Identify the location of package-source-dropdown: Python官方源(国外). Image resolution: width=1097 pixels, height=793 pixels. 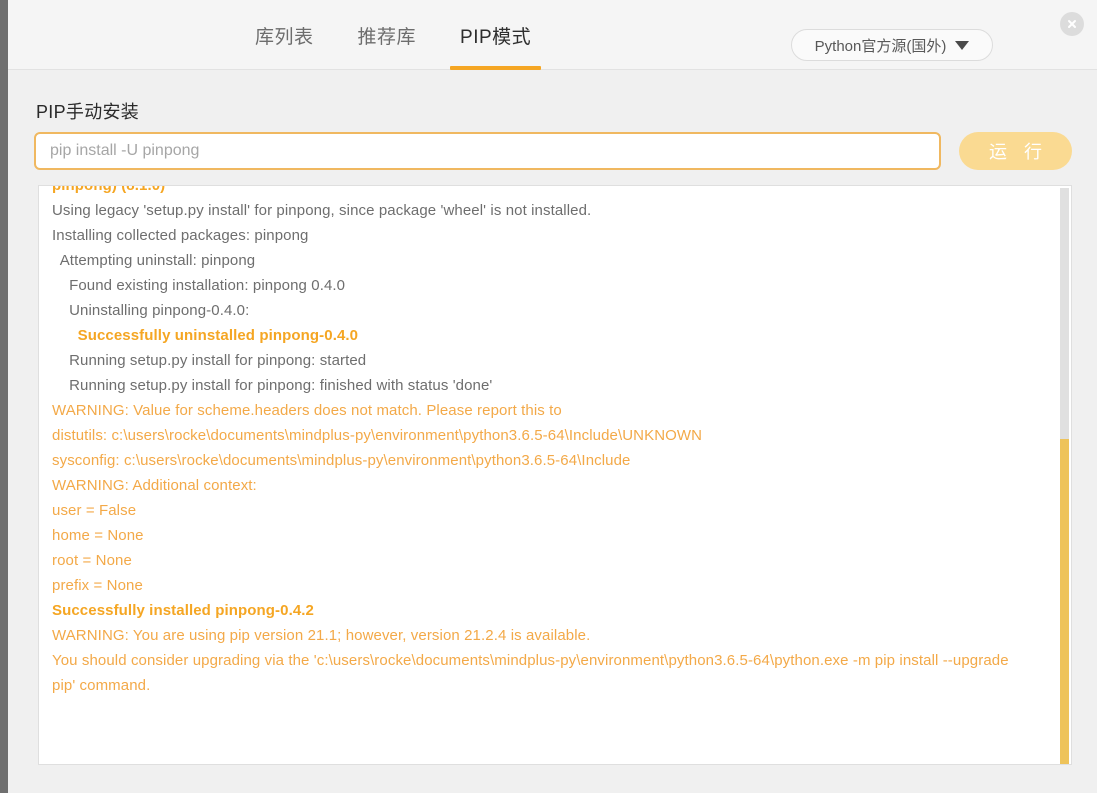
(892, 45).